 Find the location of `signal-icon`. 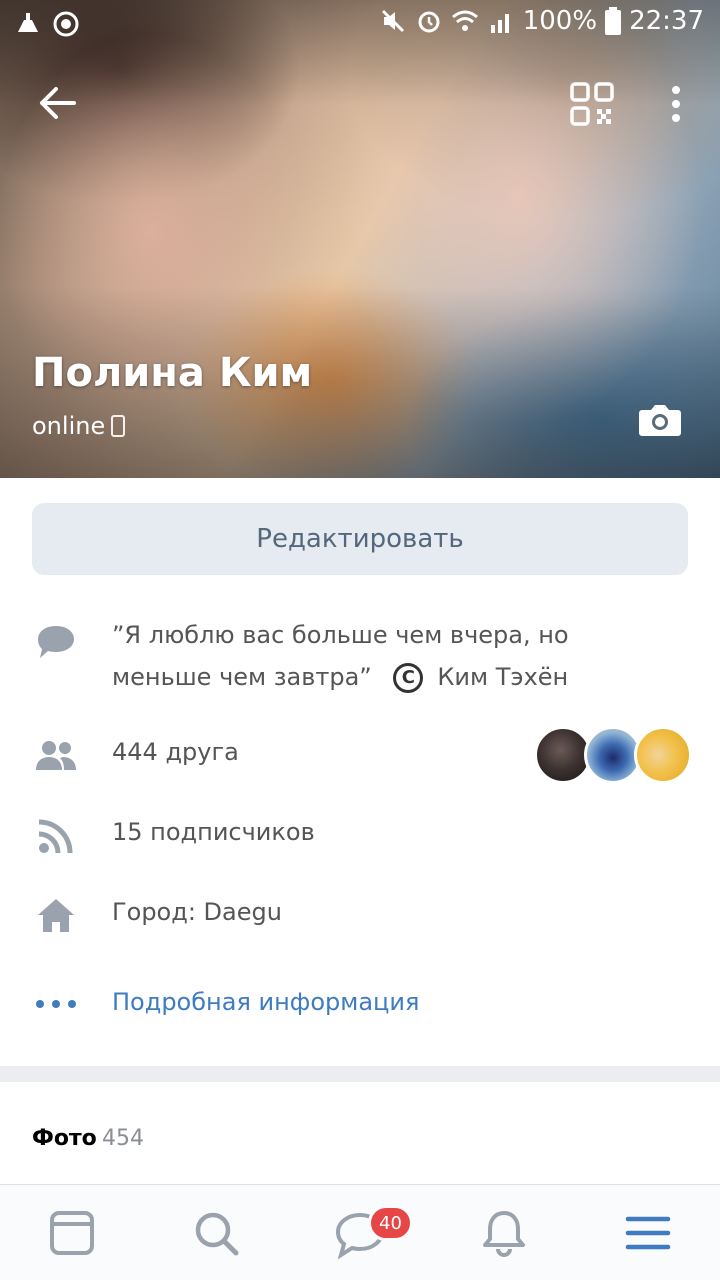

signal-icon is located at coordinates (499, 23).